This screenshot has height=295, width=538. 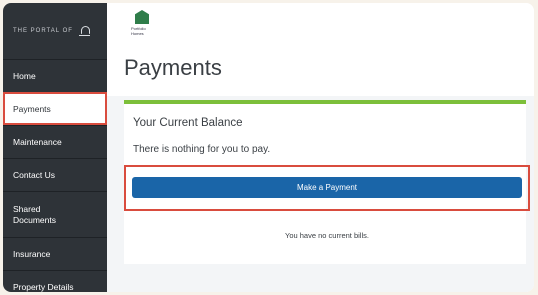 I want to click on bell-icon, so click(x=84, y=31).